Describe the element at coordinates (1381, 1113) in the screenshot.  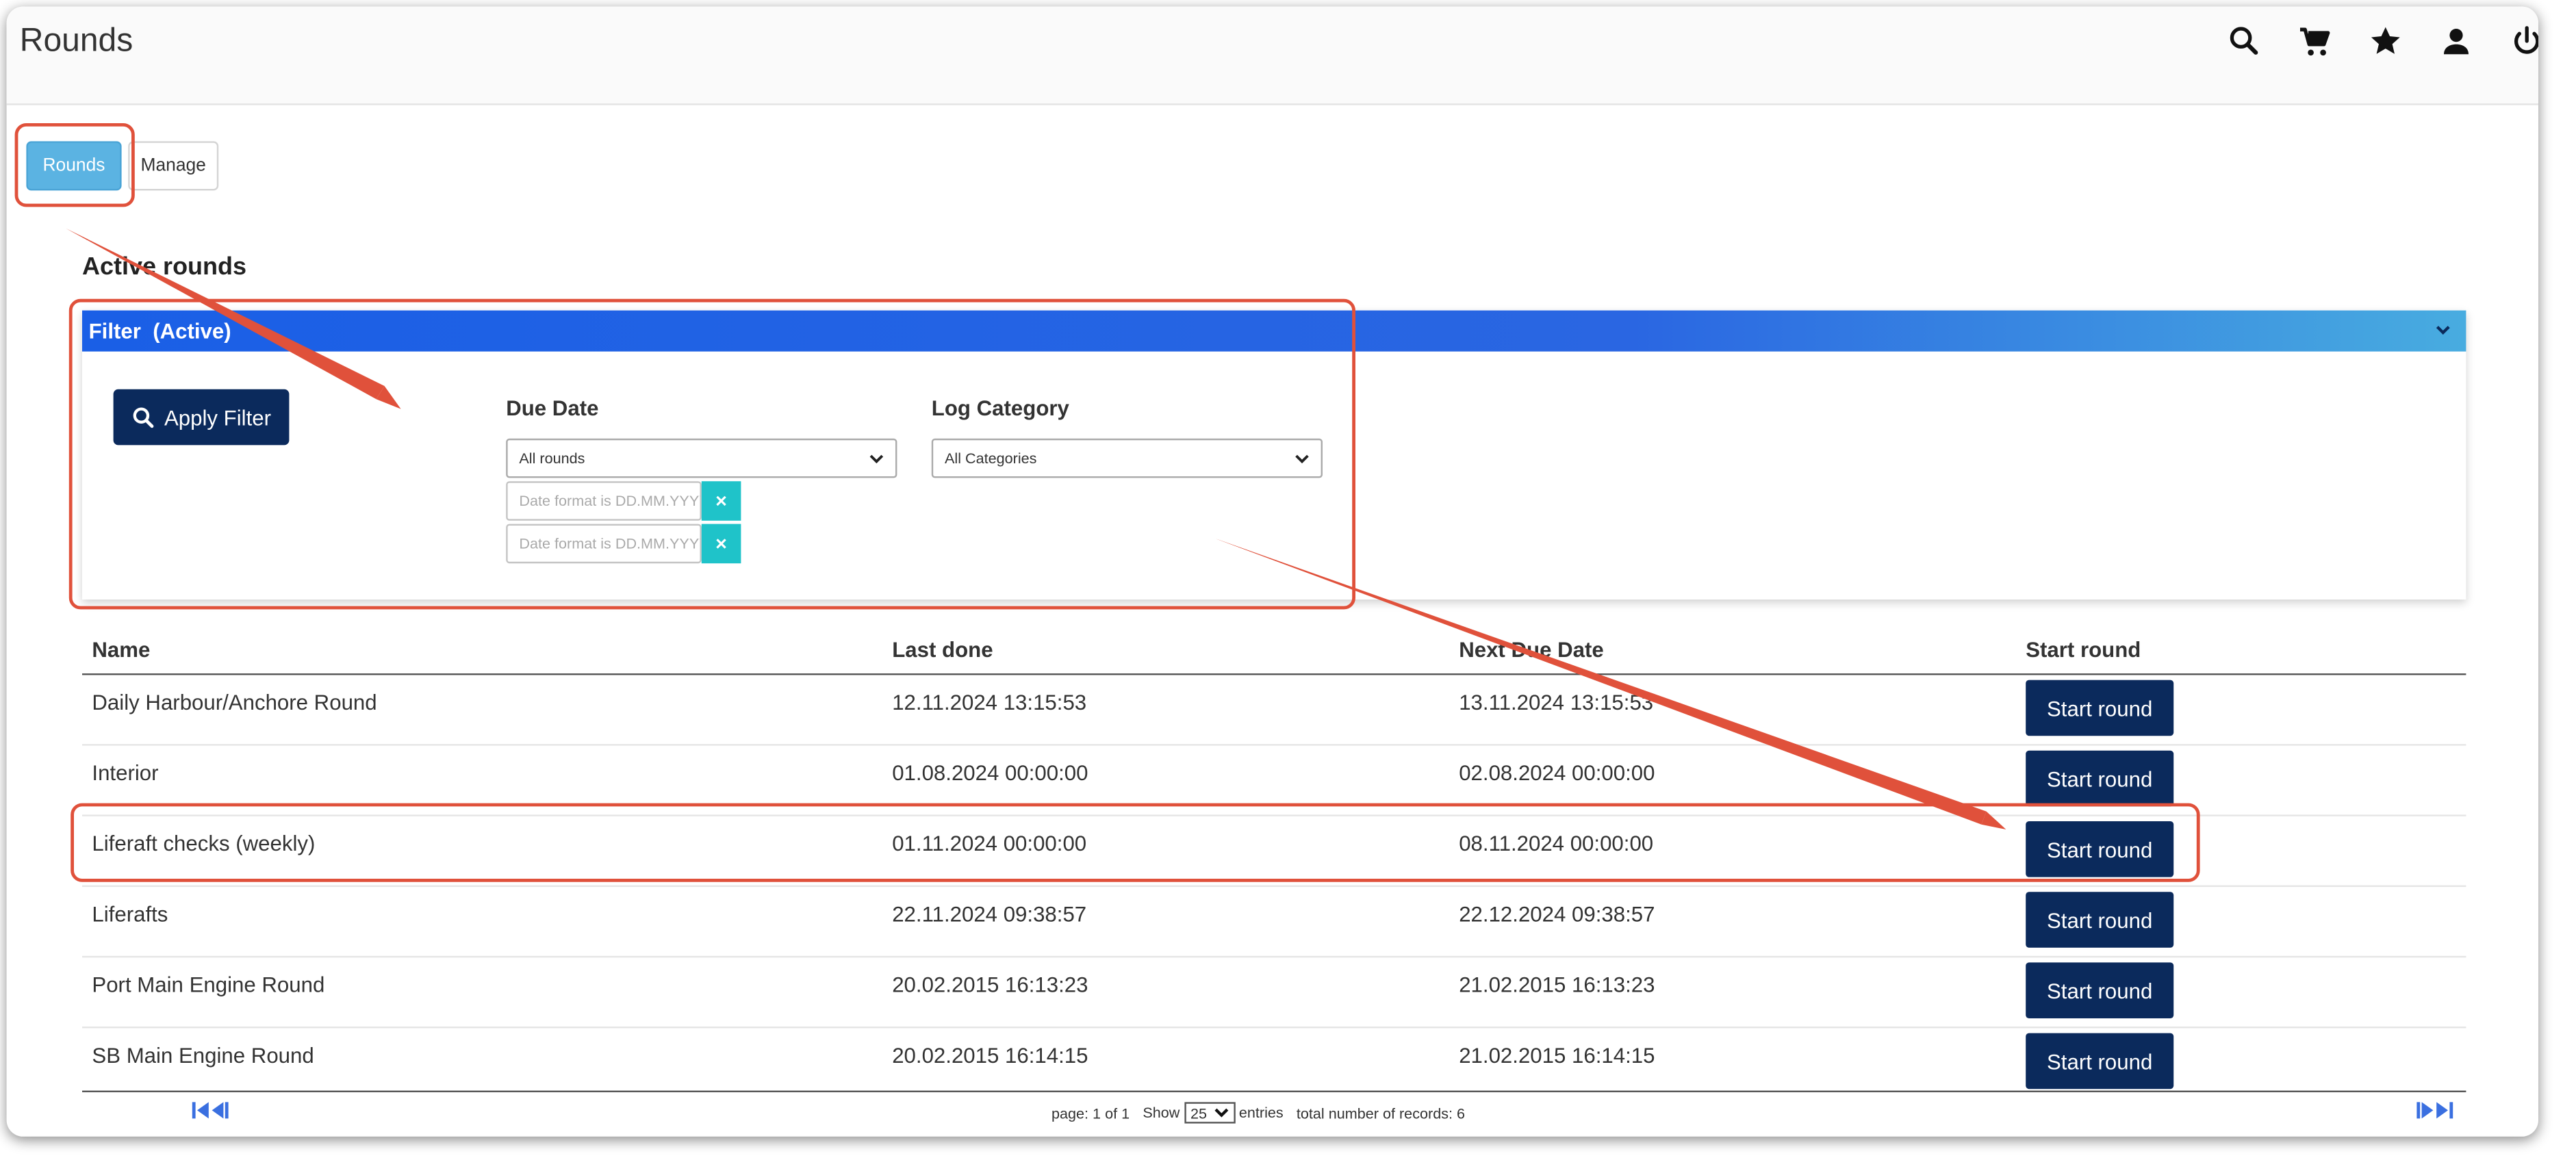
I see `total-records: total number of records: 6` at that location.